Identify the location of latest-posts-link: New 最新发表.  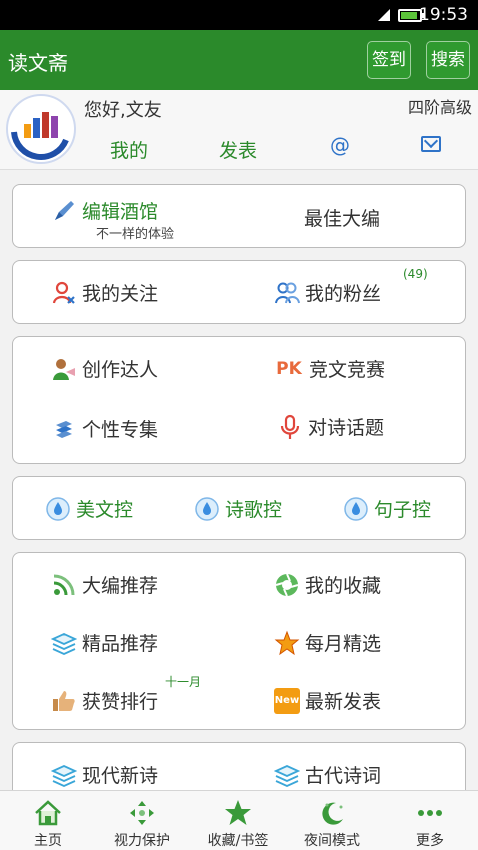
(327, 700).